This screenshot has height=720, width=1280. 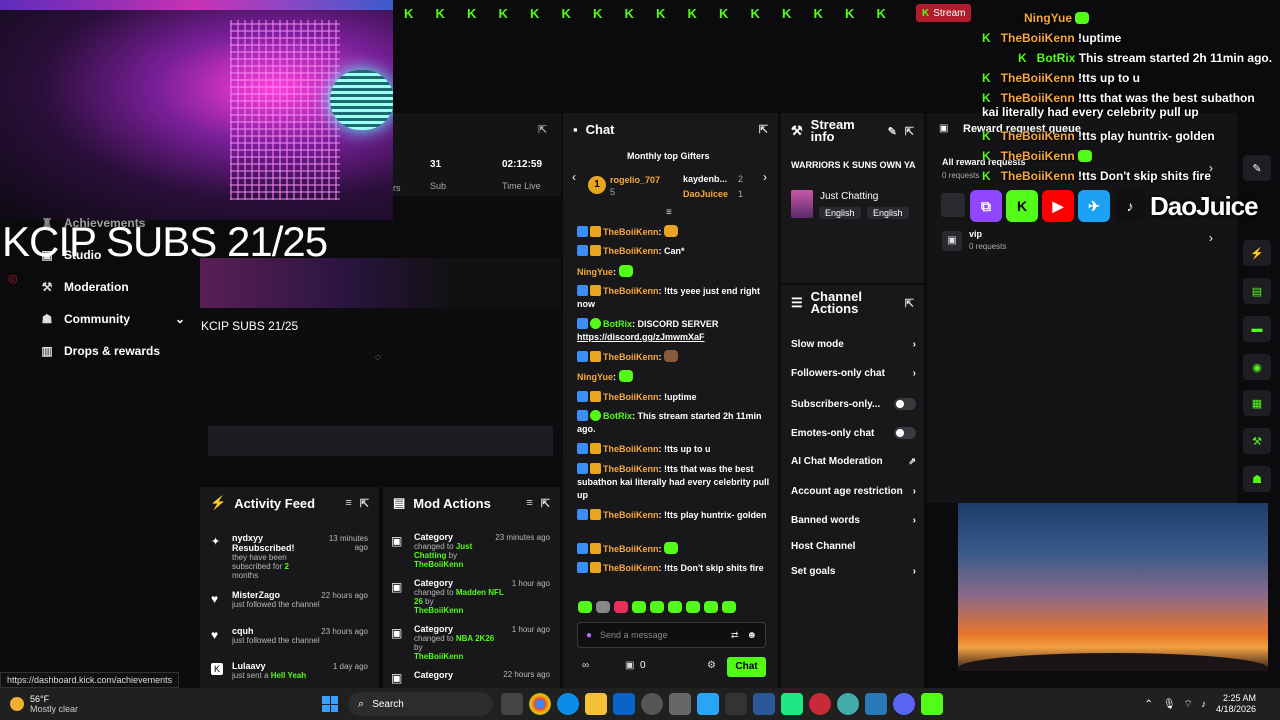 I want to click on chat-bubble-icon: ▬, so click(x=1257, y=329).